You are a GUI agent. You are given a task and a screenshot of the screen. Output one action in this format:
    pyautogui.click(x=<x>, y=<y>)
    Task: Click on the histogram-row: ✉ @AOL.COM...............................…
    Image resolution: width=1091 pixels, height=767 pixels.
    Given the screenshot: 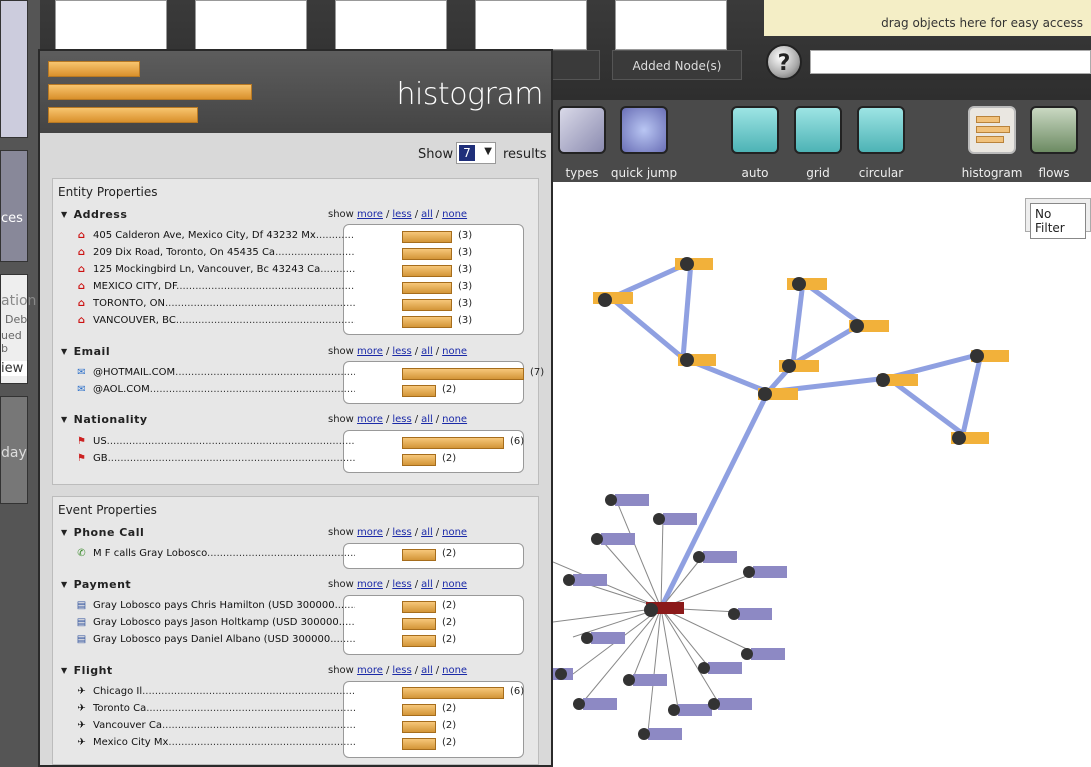 What is the action you would take?
    pyautogui.click(x=305, y=390)
    